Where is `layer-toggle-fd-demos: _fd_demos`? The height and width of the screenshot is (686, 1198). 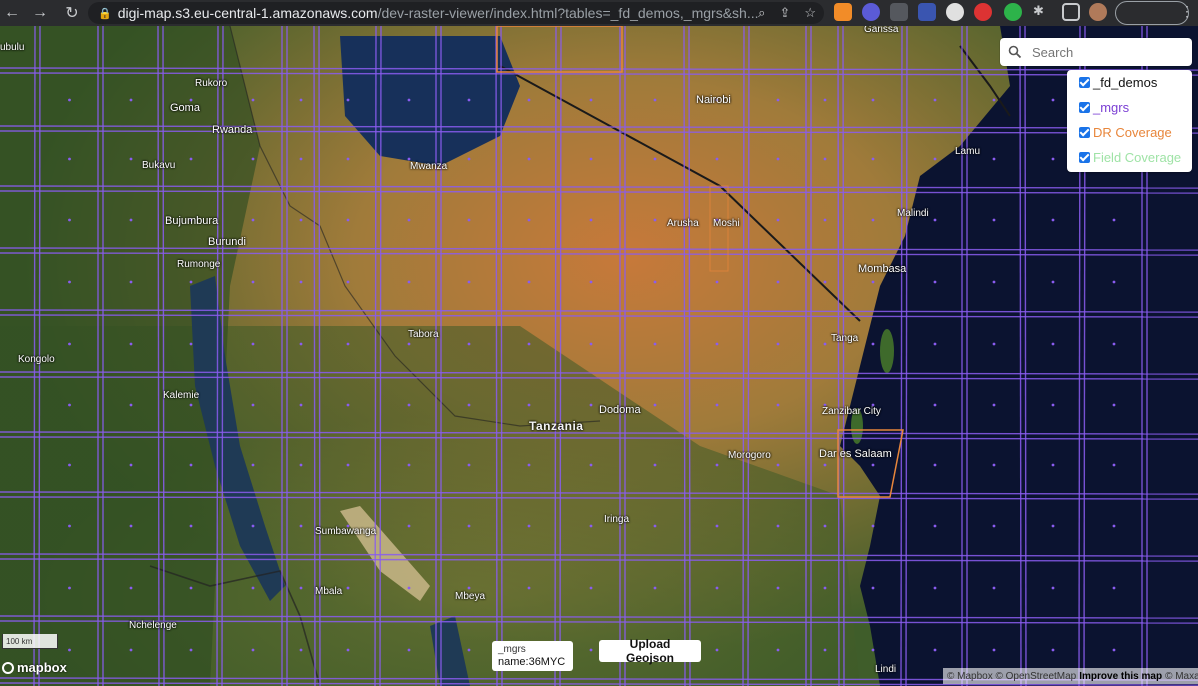
layer-toggle-fd-demos: _fd_demos is located at coordinates (1129, 82).